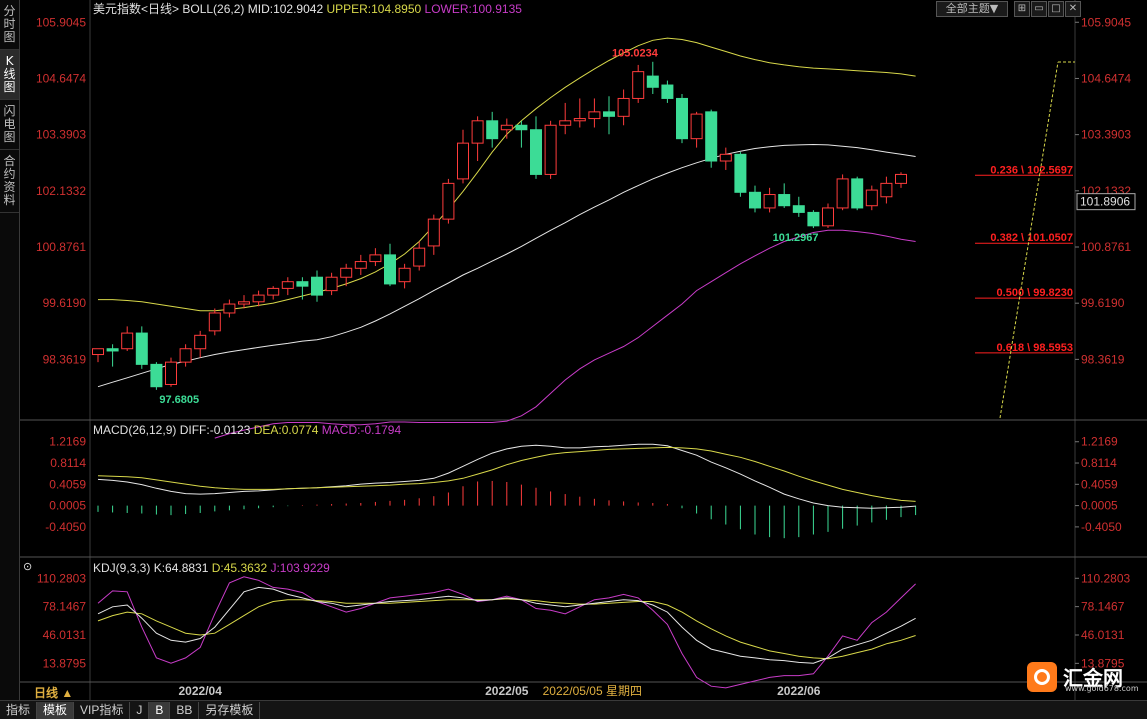 Image resolution: width=1147 pixels, height=719 pixels. What do you see at coordinates (10, 350) in the screenshot?
I see `chart-type-sidebar: 分时图 K线图 闪电图 合约资料` at bounding box center [10, 350].